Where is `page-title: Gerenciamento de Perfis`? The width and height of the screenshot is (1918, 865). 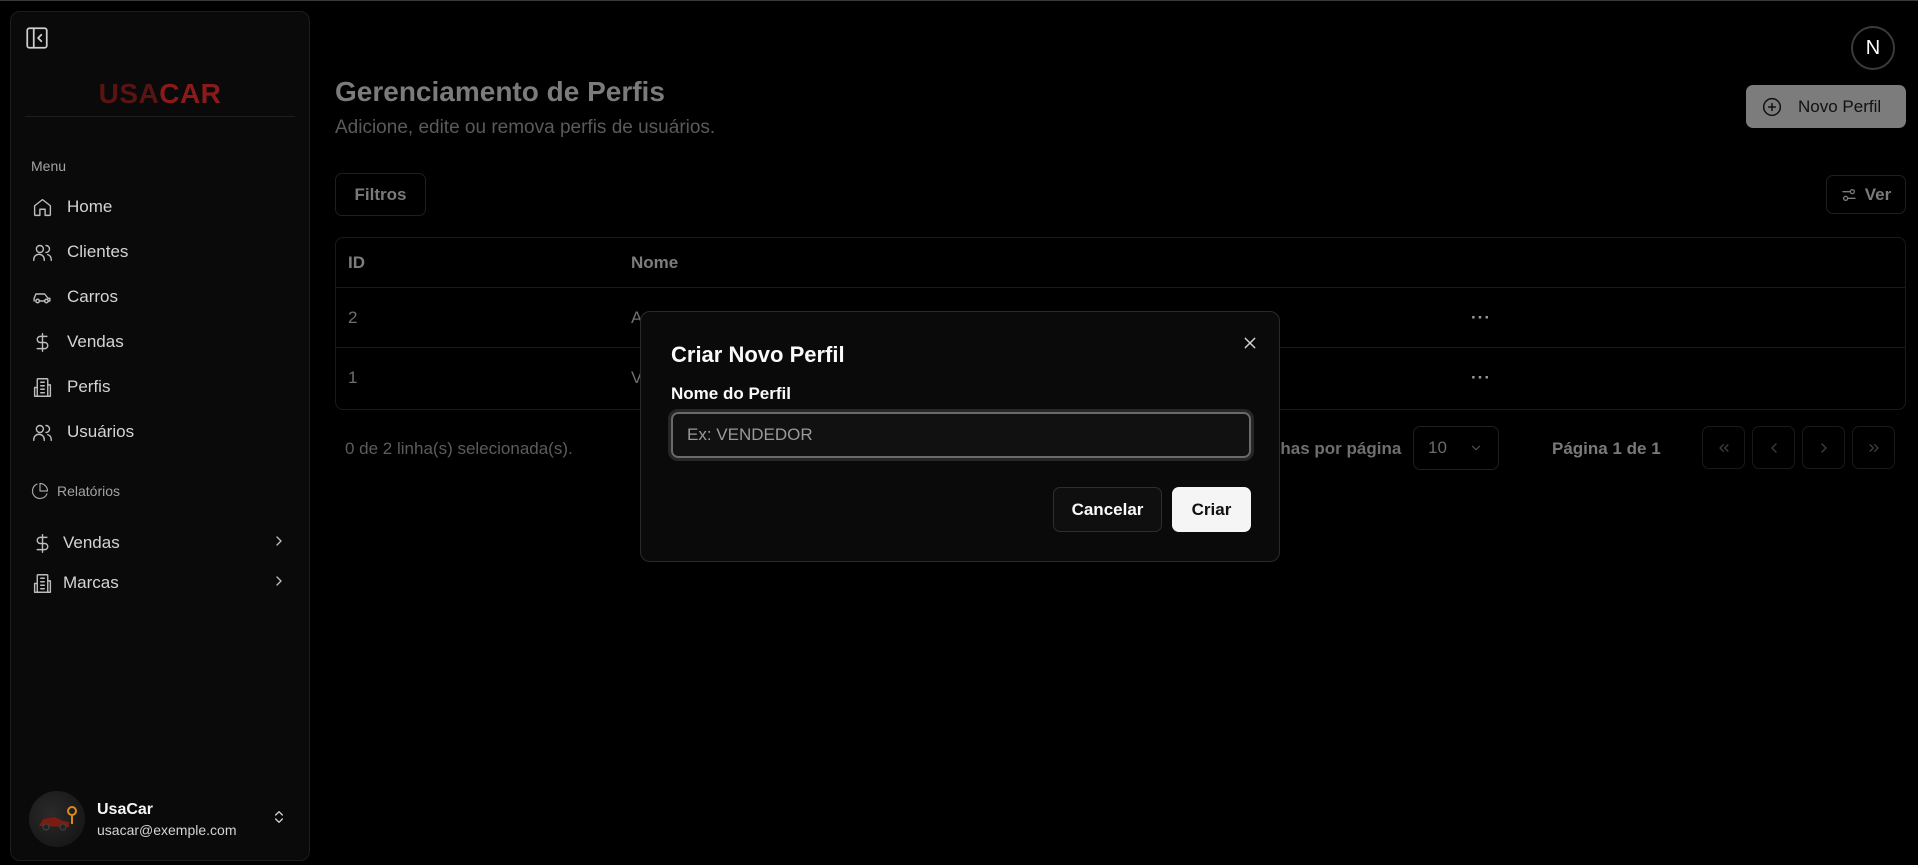 page-title: Gerenciamento de Perfis is located at coordinates (500, 91).